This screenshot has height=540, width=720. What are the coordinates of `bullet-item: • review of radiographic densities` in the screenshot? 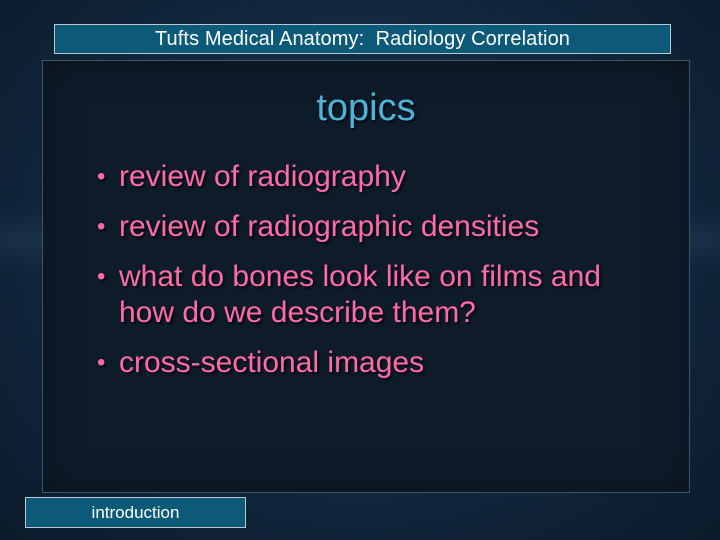 It's located at (375, 227).